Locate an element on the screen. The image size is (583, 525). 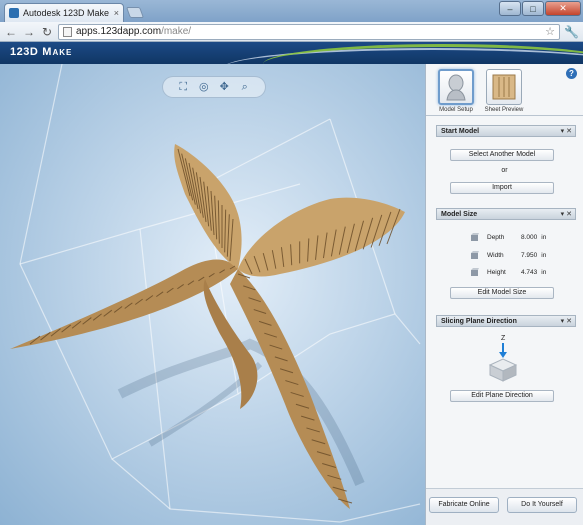
browser-tab: Autodesk 123D Make – free × is located at coordinates (64, 12).